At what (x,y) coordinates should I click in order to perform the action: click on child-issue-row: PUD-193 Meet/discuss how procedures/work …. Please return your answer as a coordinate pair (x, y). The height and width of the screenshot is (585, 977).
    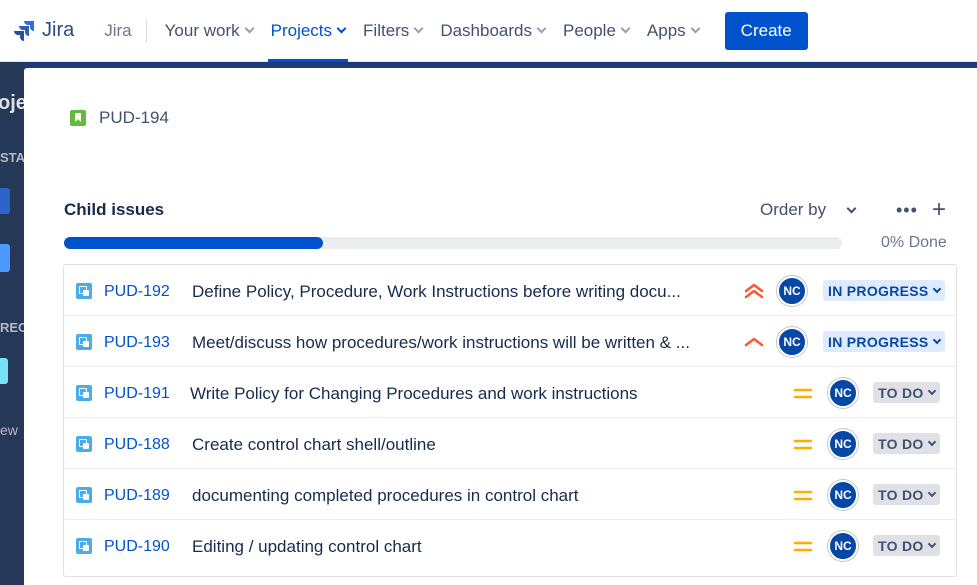
    Looking at the image, I should click on (510, 341).